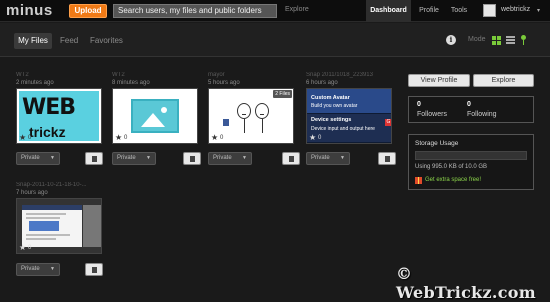 Image resolution: width=550 pixels, height=302 pixels. What do you see at coordinates (330, 98) in the screenshot?
I see `screen-line: Custom Avatar` at bounding box center [330, 98].